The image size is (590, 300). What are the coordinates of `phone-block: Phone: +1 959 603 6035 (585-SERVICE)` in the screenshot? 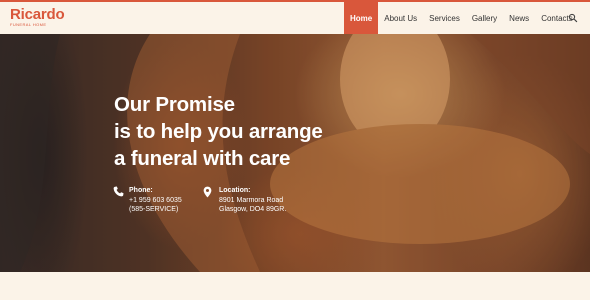 It's located at (155, 200).